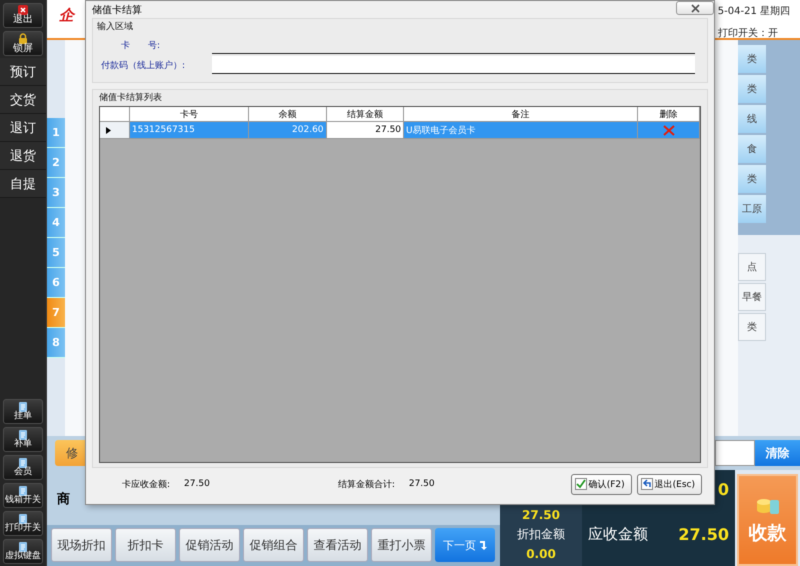 The width and height of the screenshot is (800, 566). I want to click on next-page-button: 下一页, so click(465, 545).